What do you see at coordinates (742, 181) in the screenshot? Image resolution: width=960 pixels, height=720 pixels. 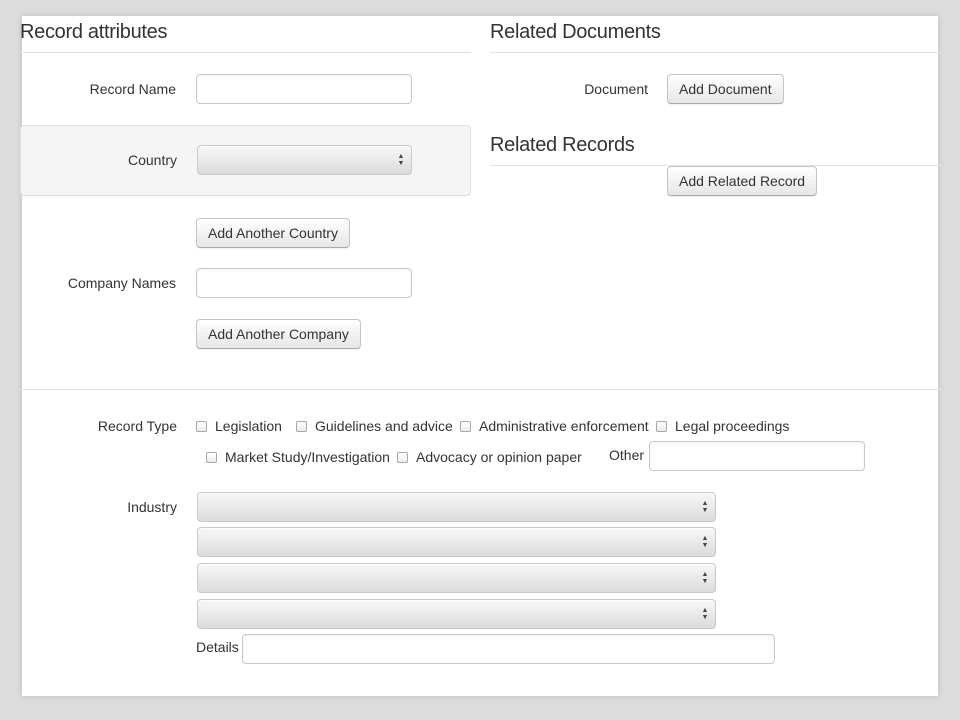 I see `add-related-record-button: Add Related Record` at bounding box center [742, 181].